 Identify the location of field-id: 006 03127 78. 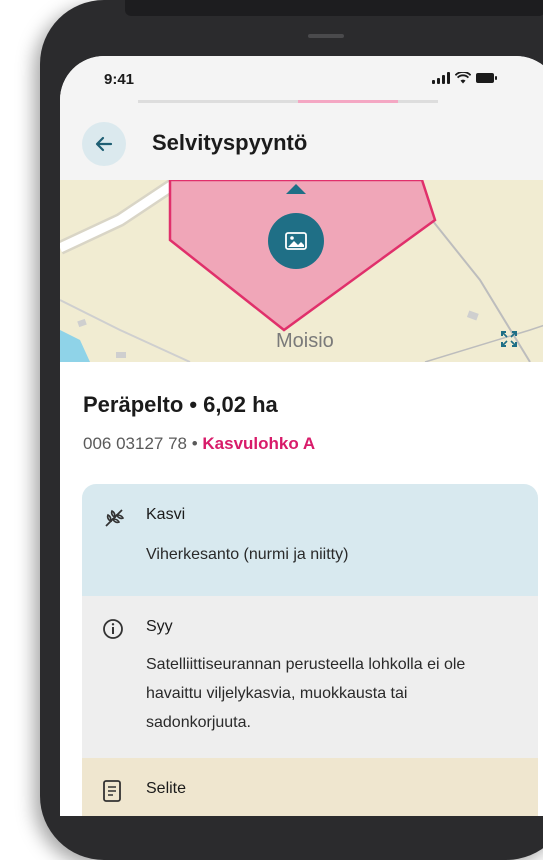
(135, 443).